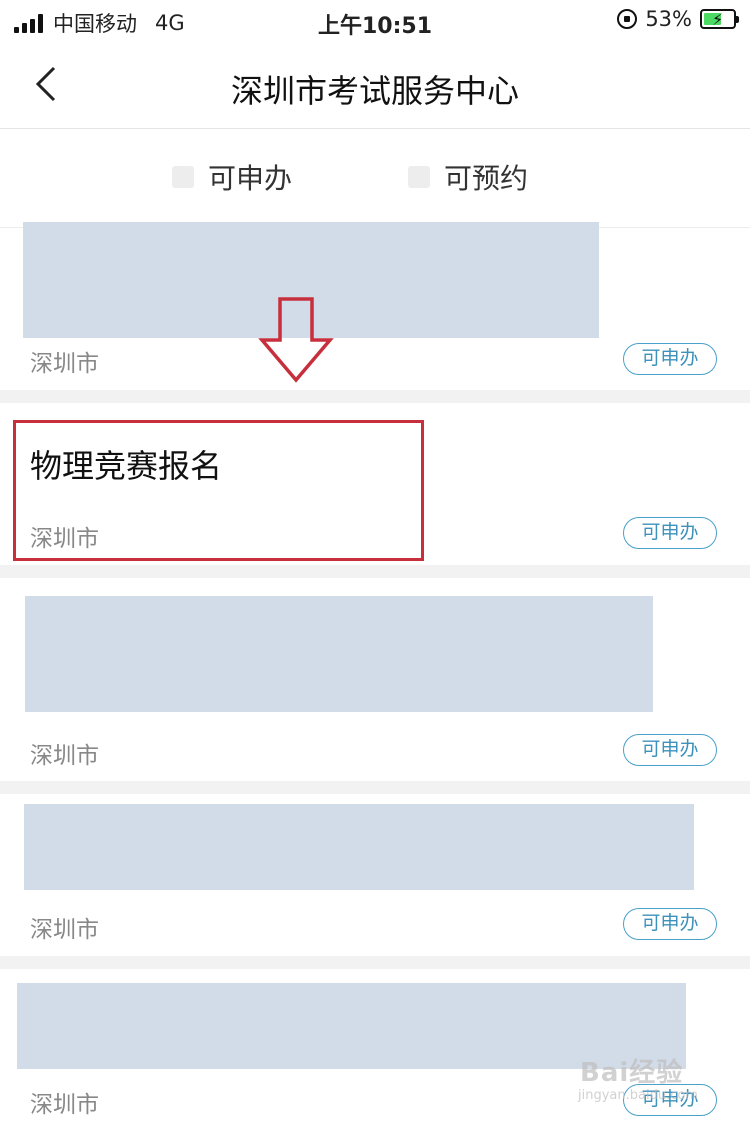  What do you see at coordinates (250, 178) in the screenshot?
I see `filter-label: 可申办` at bounding box center [250, 178].